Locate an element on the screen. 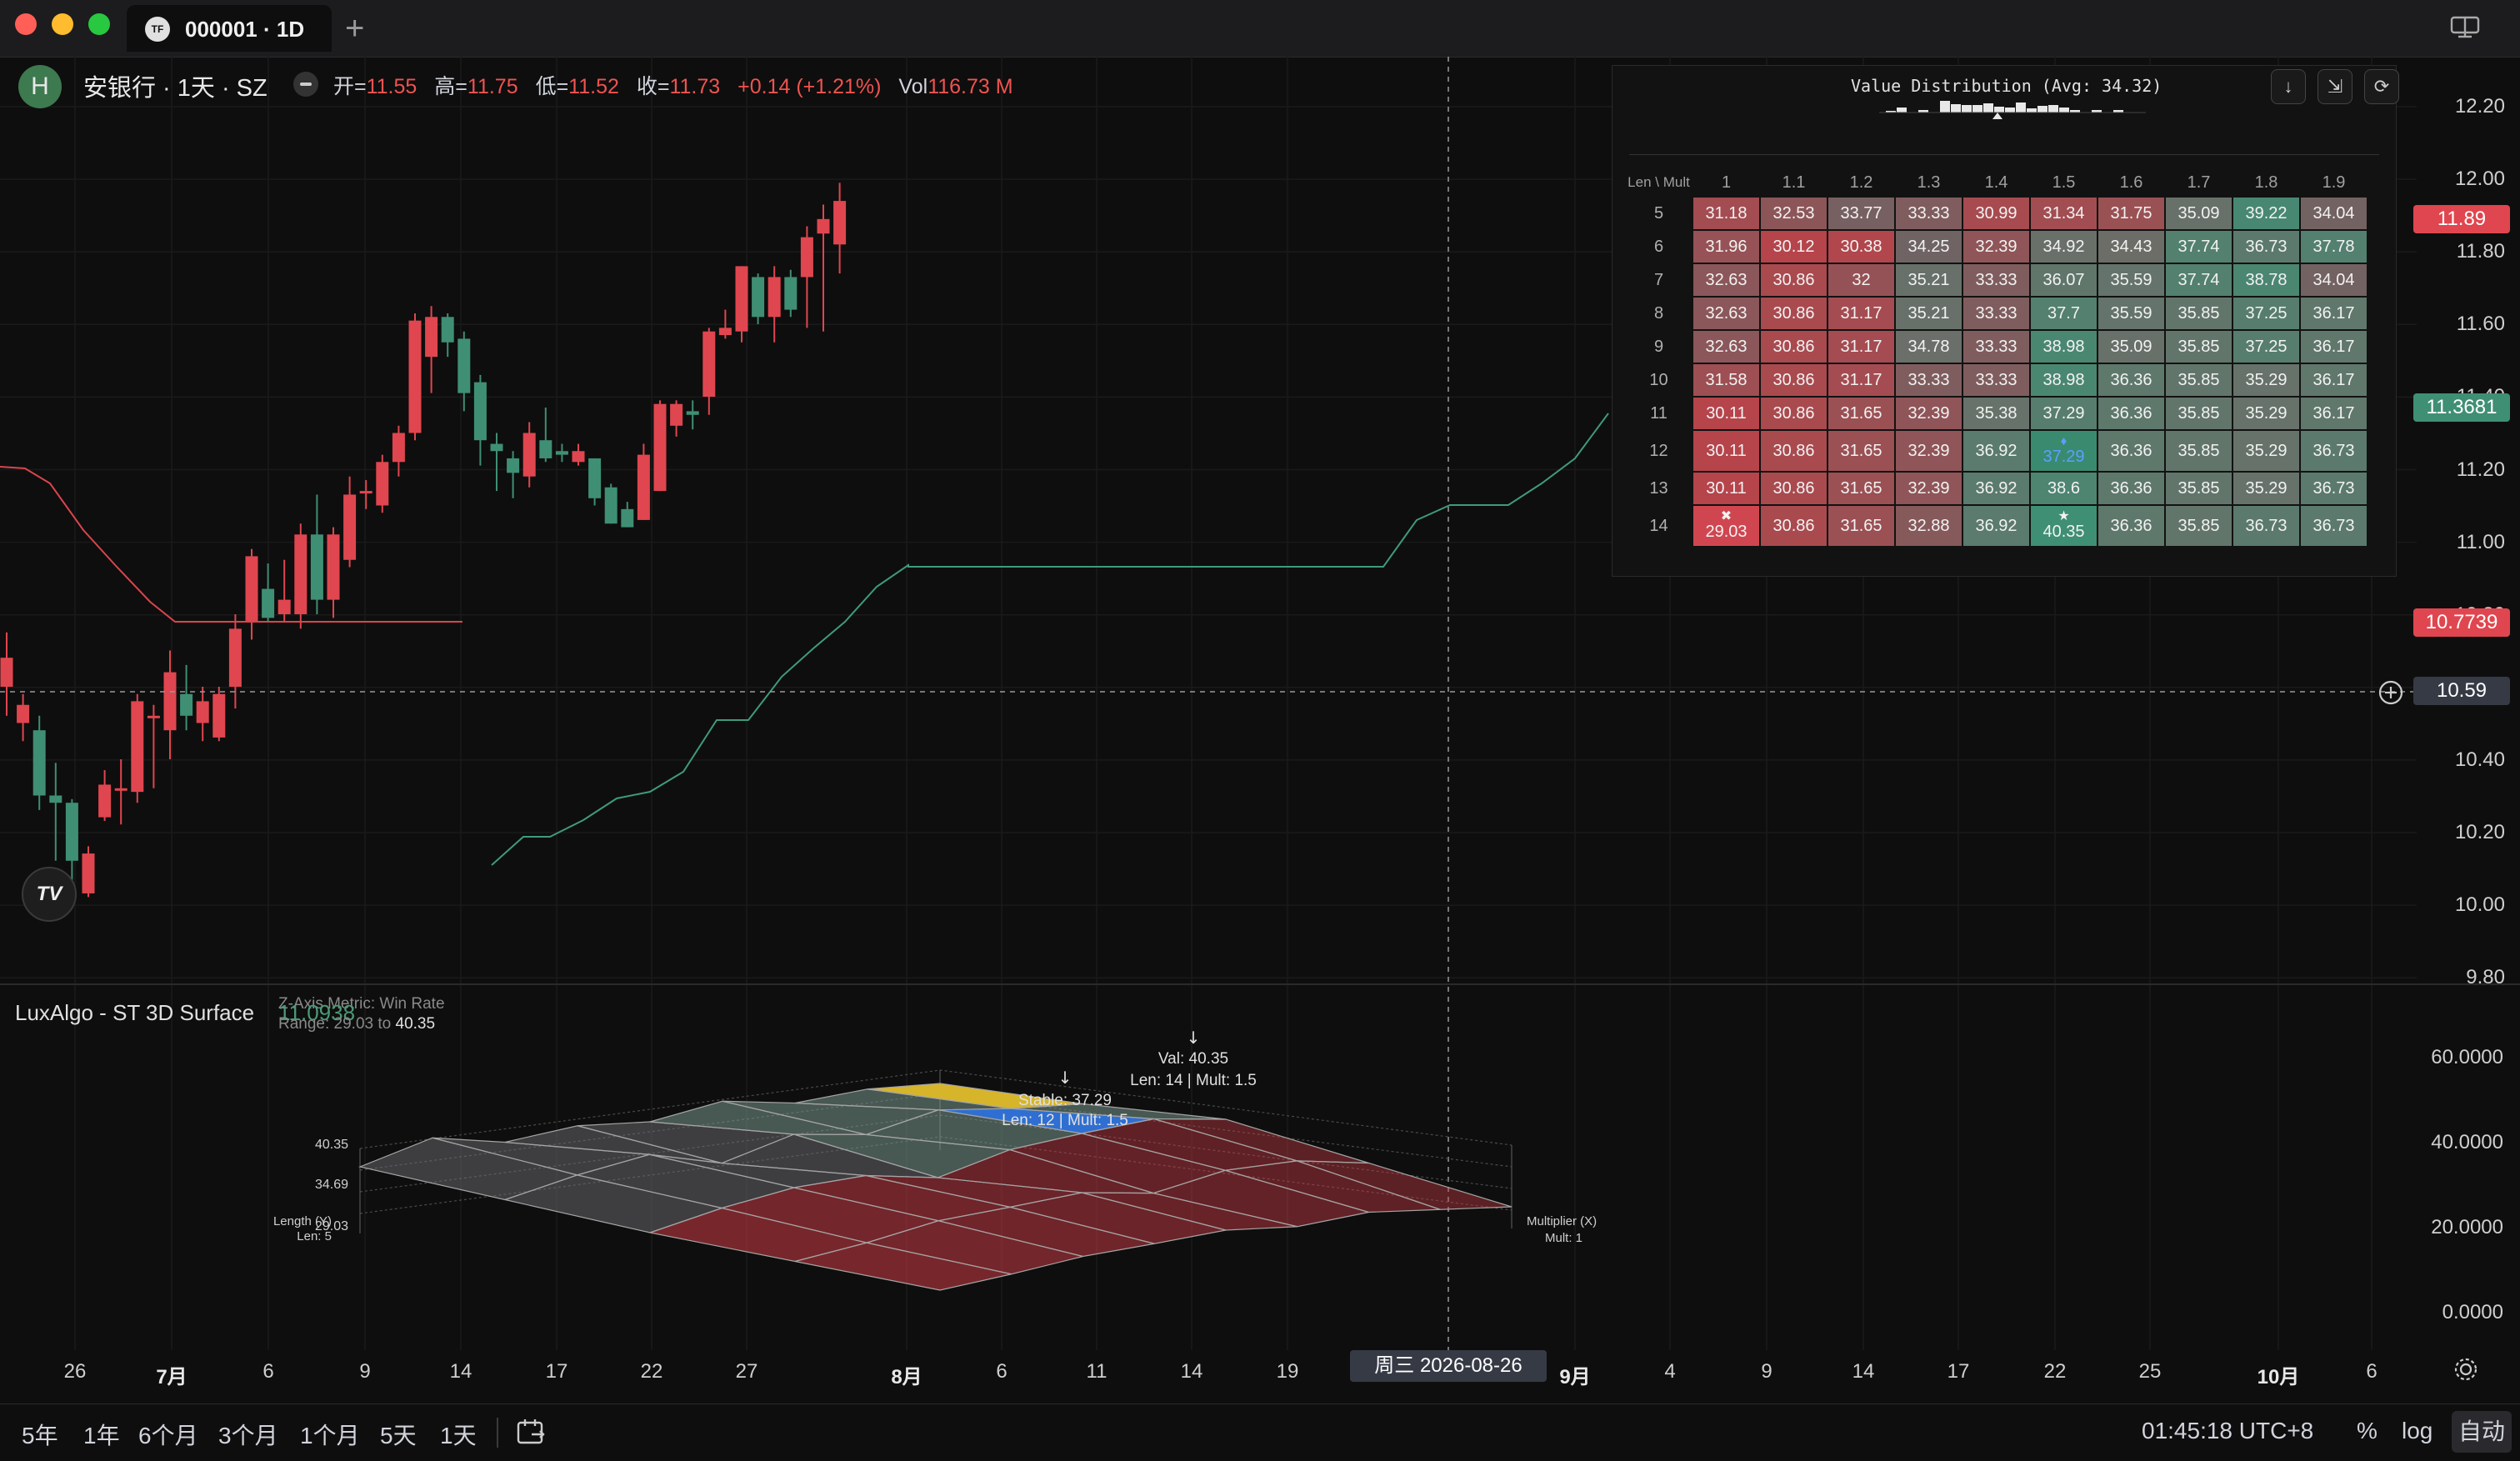  range-button: 3个月 is located at coordinates (248, 1434).